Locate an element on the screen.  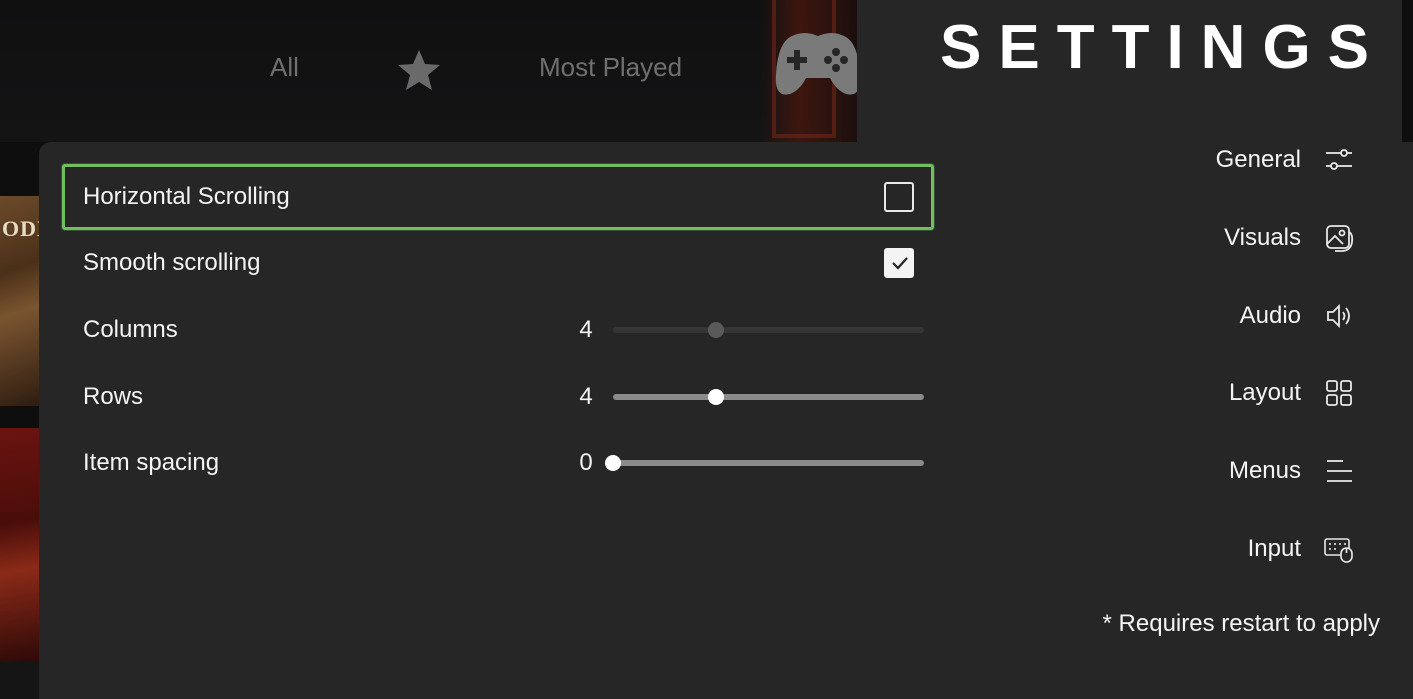
grid-icon is located at coordinates (1339, 393).